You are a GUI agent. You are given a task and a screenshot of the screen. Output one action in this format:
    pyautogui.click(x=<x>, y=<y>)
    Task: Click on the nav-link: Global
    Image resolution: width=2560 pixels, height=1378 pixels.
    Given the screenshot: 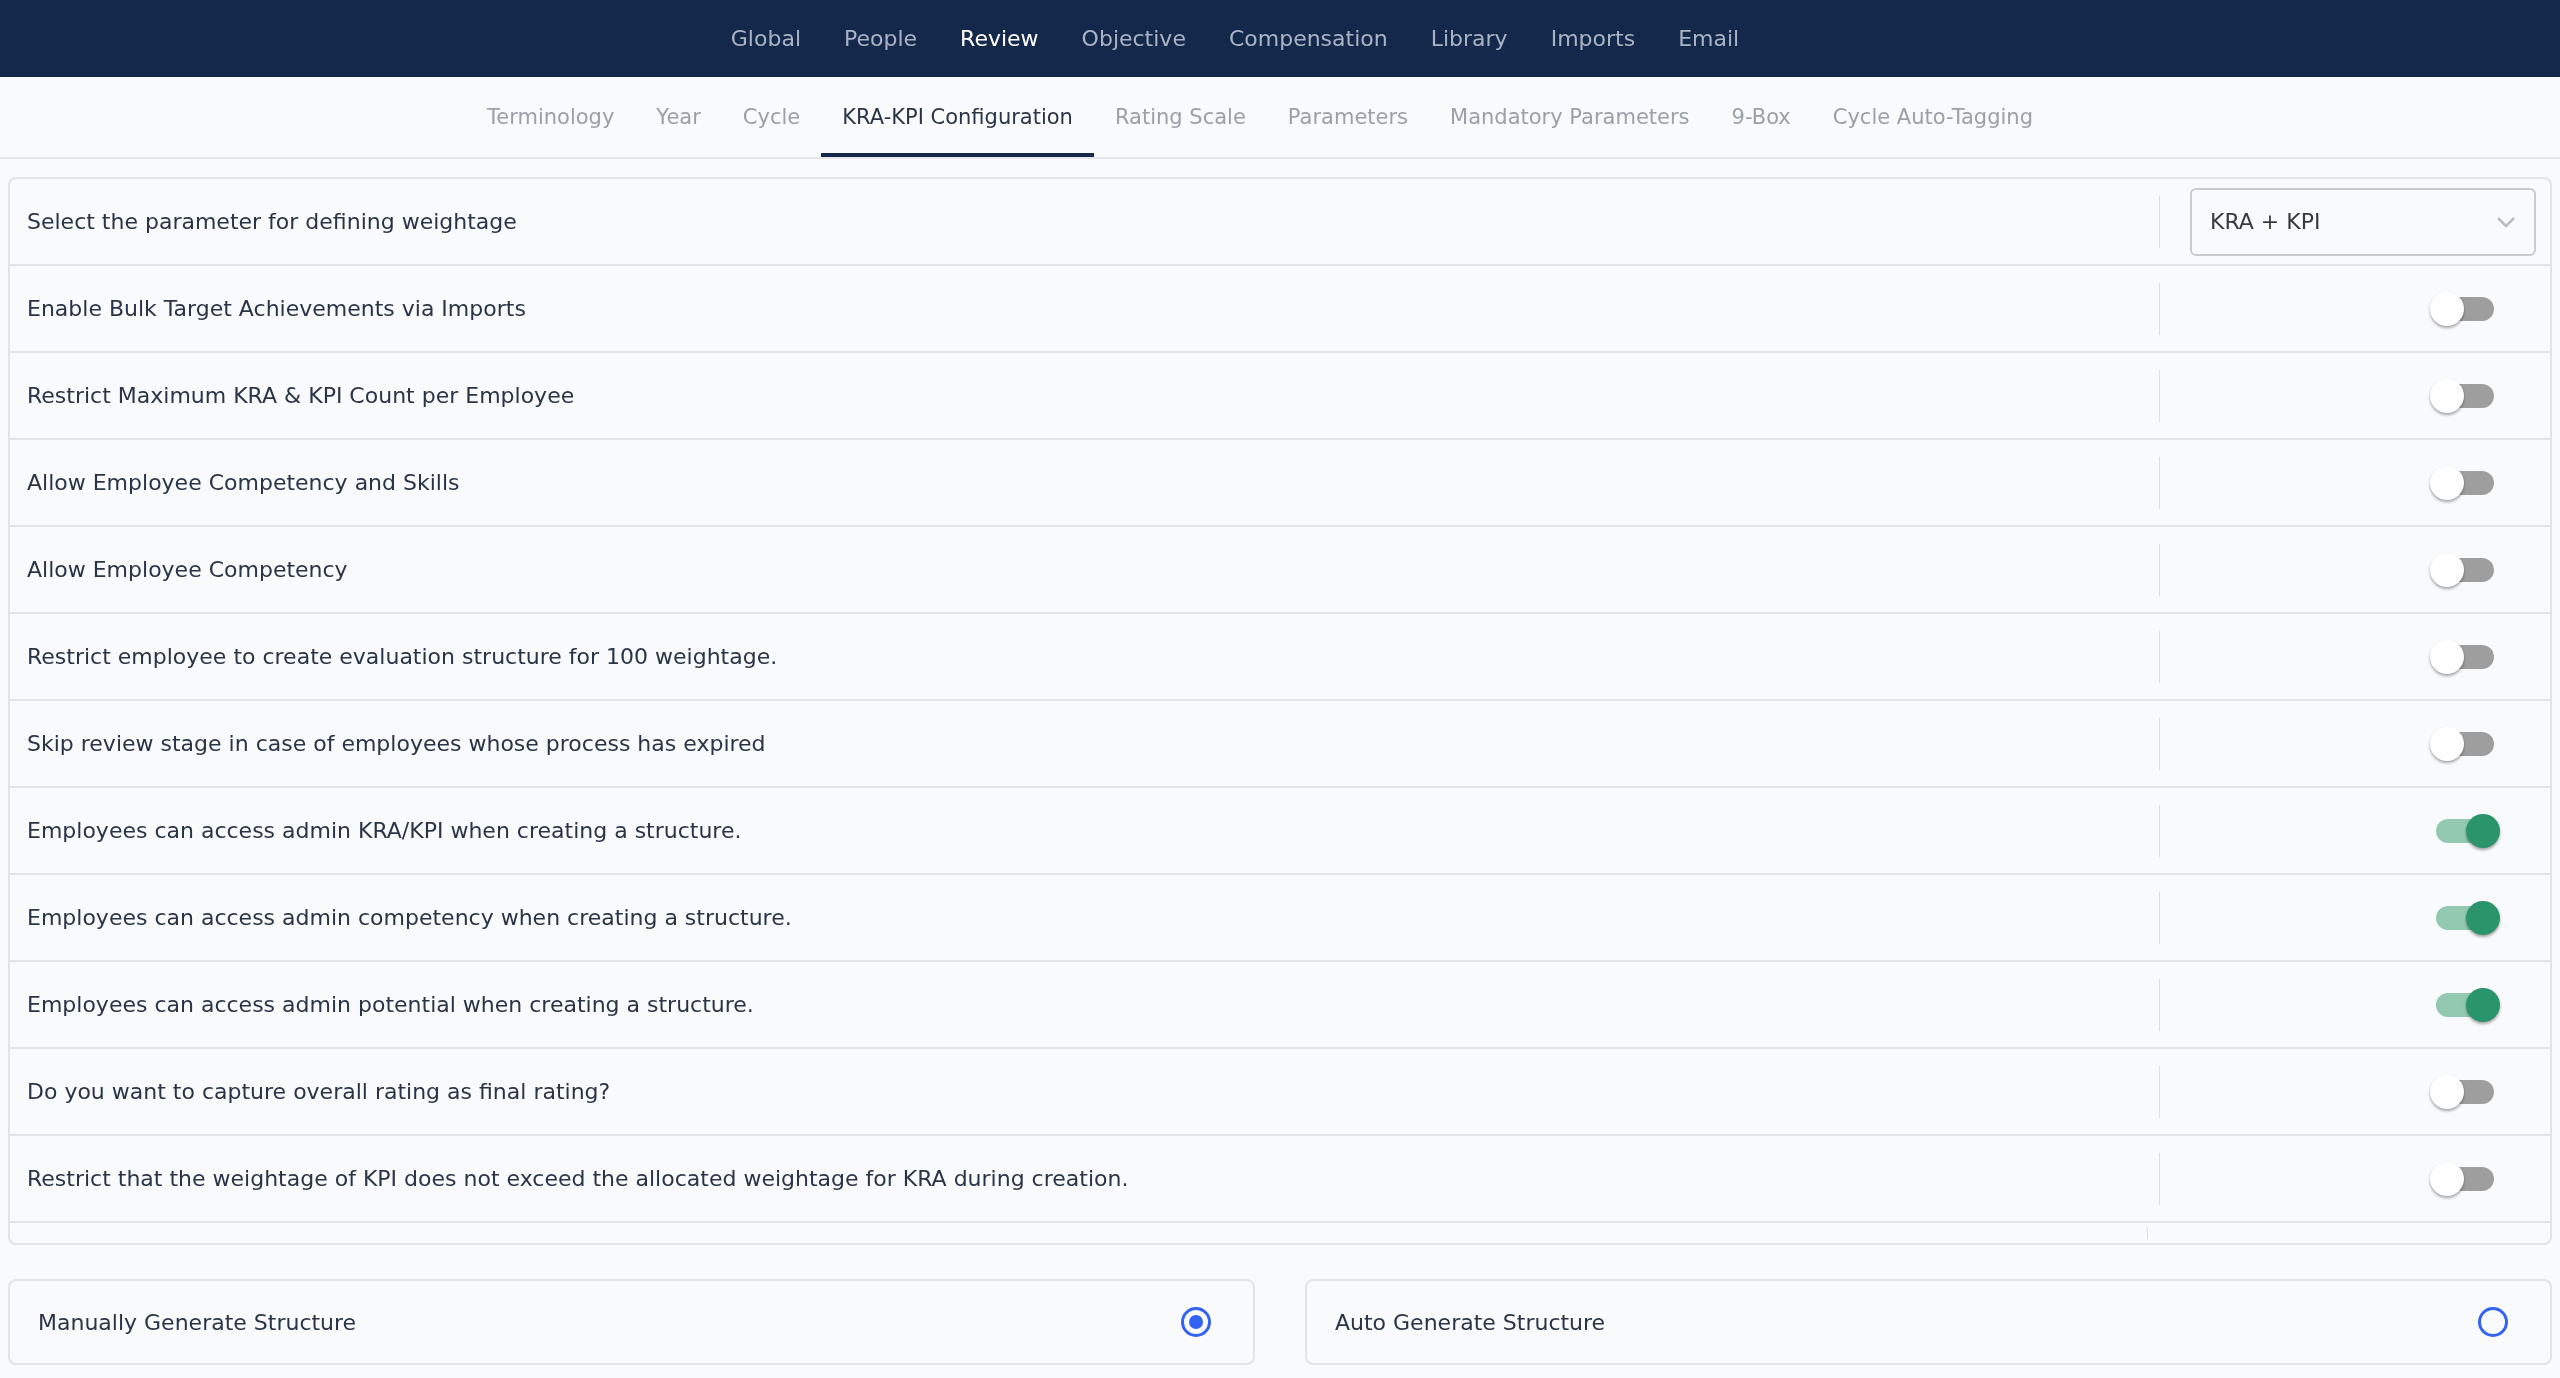 What is the action you would take?
    pyautogui.click(x=765, y=38)
    